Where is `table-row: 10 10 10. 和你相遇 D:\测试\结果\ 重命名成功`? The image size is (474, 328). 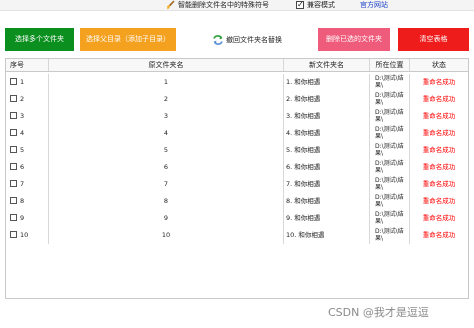 table-row: 10 10 10. 和你相遇 D:\测试\结果\ 重命名成功 is located at coordinates (237, 235).